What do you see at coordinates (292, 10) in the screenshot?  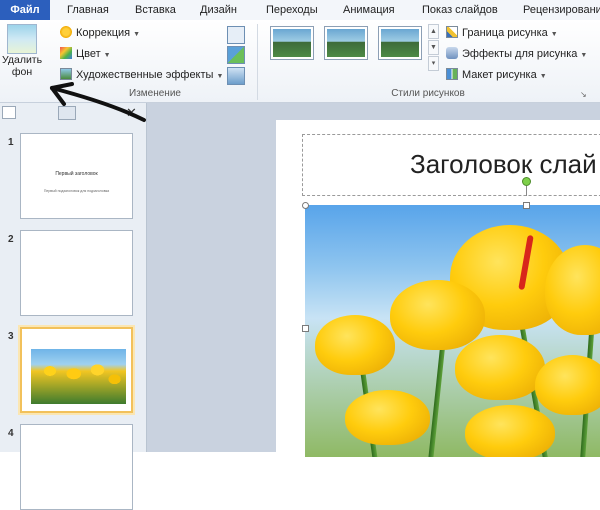 I see `tab-transitions: Переходы` at bounding box center [292, 10].